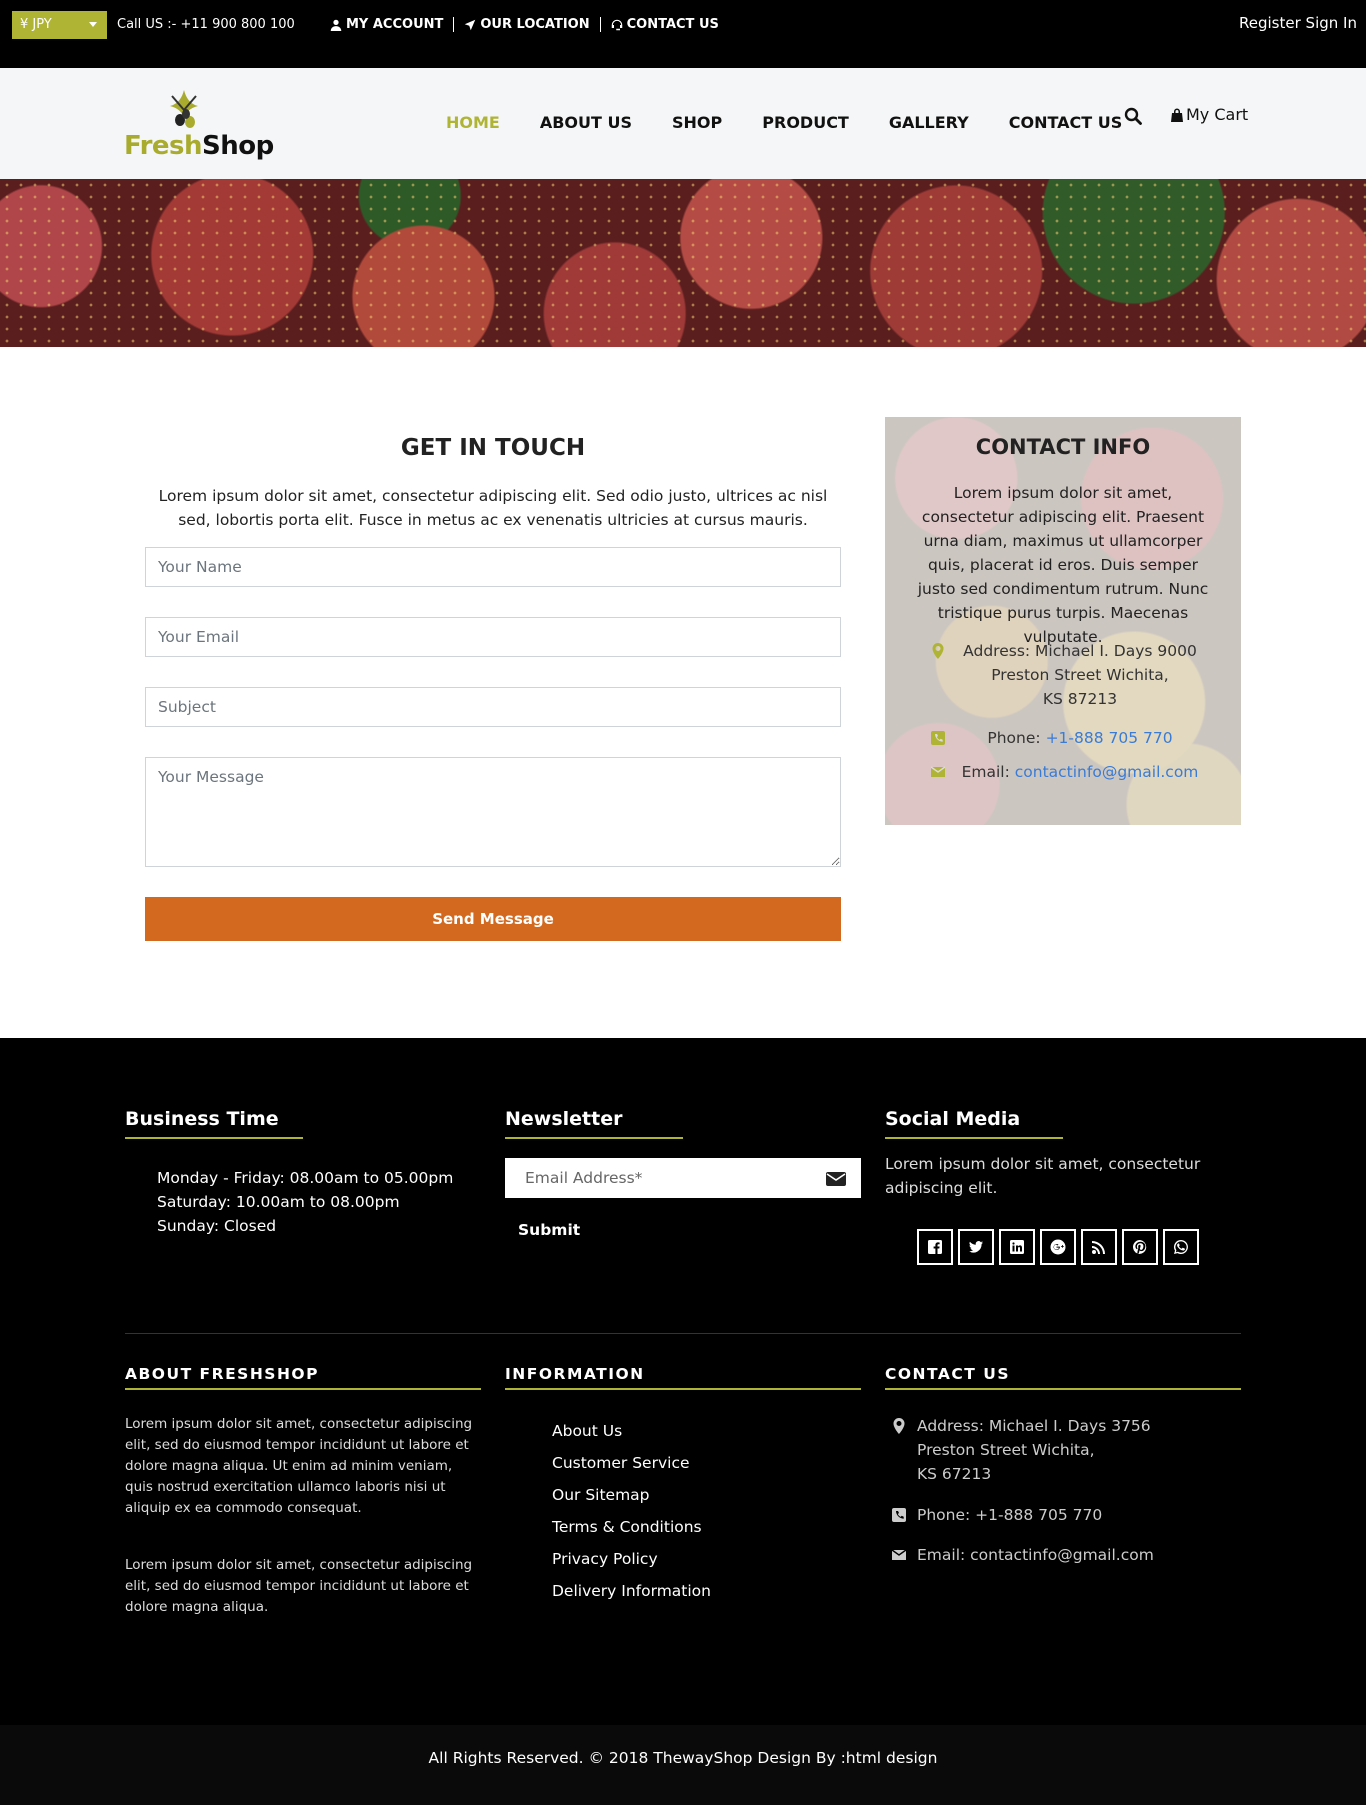 The width and height of the screenshot is (1366, 1805). I want to click on our-location-label: OUR LOCATION, so click(535, 24).